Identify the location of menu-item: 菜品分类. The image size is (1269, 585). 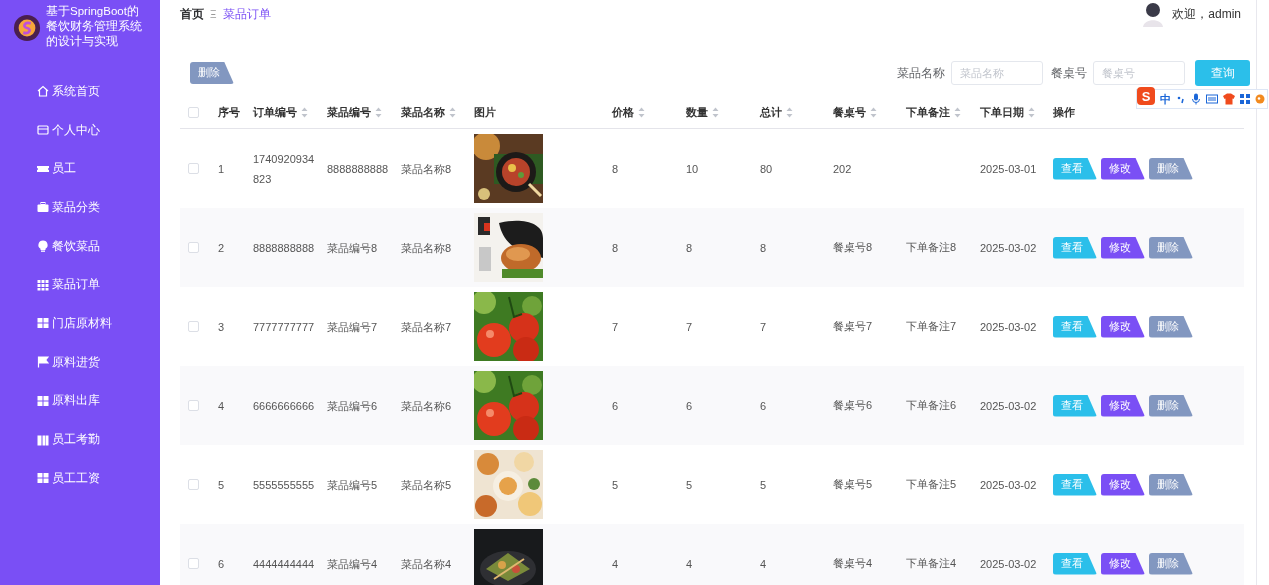
(80, 207).